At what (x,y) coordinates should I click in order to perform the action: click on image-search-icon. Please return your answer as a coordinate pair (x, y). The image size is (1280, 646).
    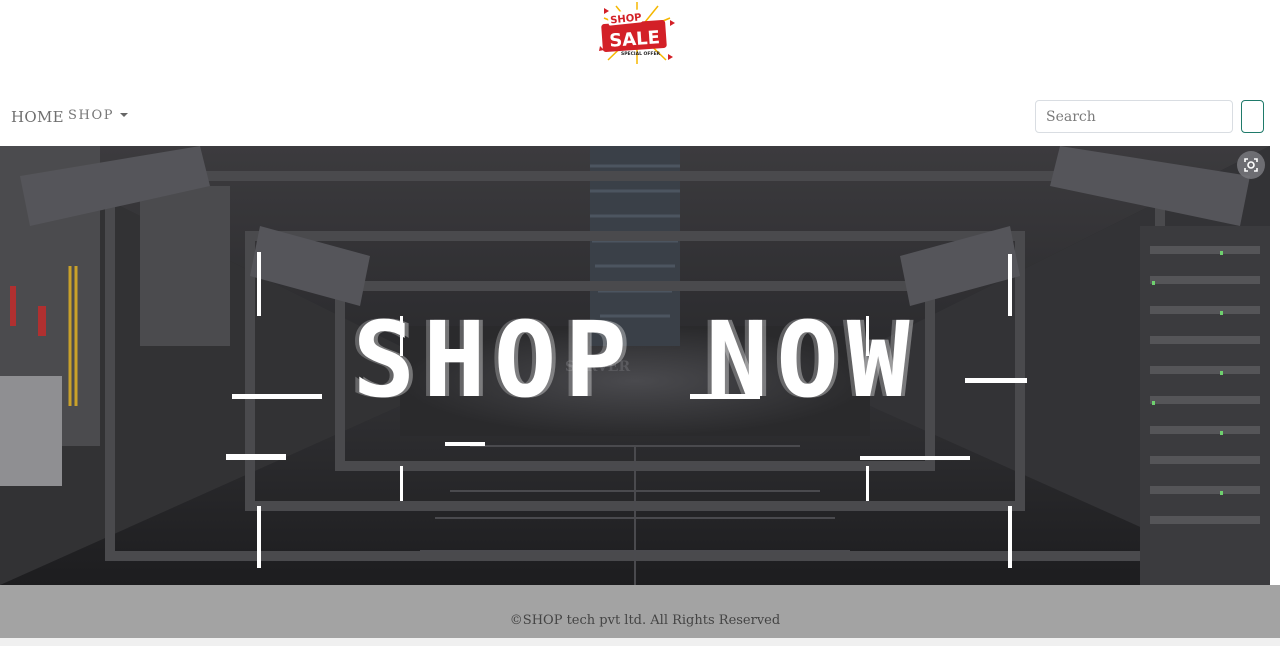
    Looking at the image, I should click on (1251, 165).